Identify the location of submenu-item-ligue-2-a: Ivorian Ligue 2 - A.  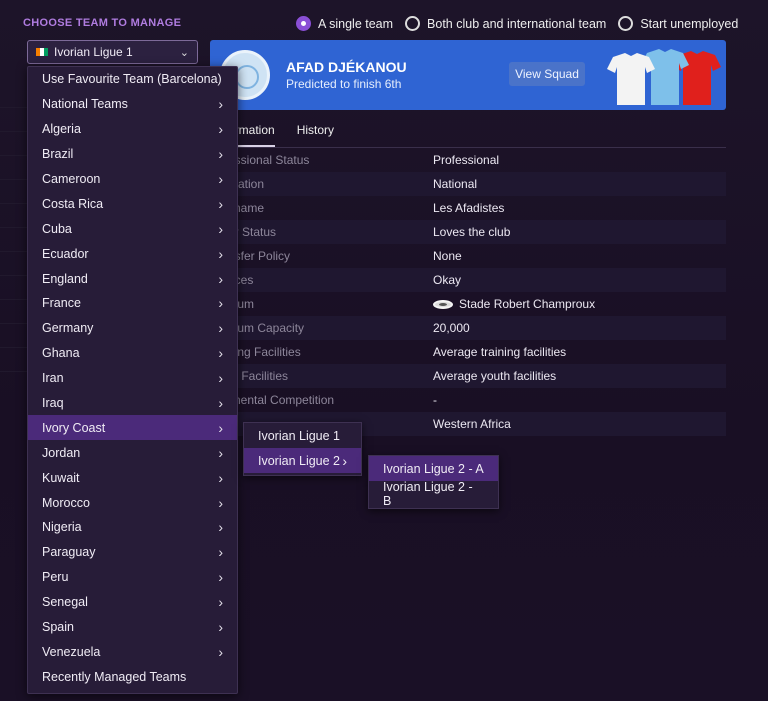
(433, 468).